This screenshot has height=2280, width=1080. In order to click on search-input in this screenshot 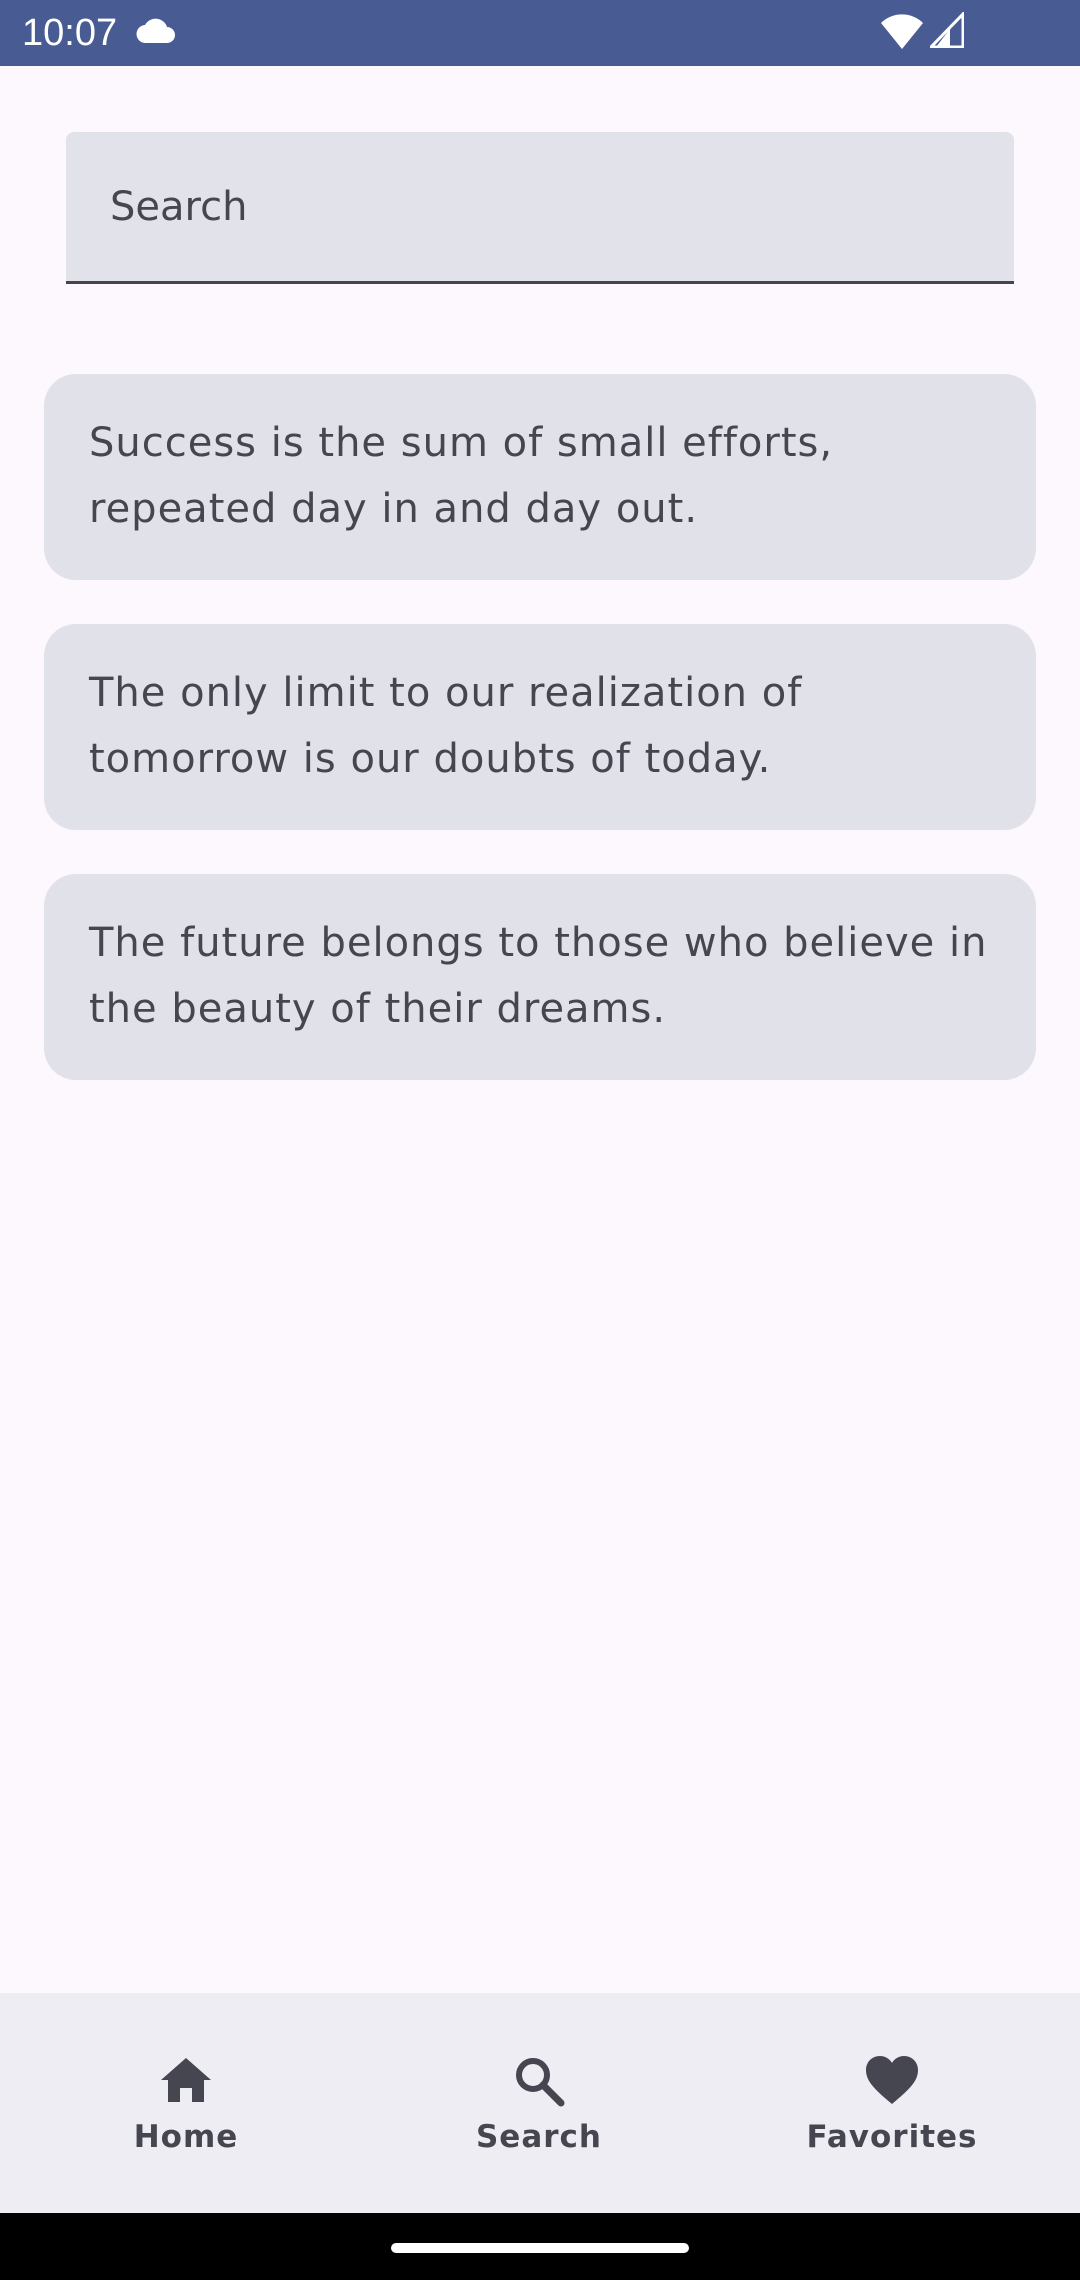, I will do `click(540, 206)`.